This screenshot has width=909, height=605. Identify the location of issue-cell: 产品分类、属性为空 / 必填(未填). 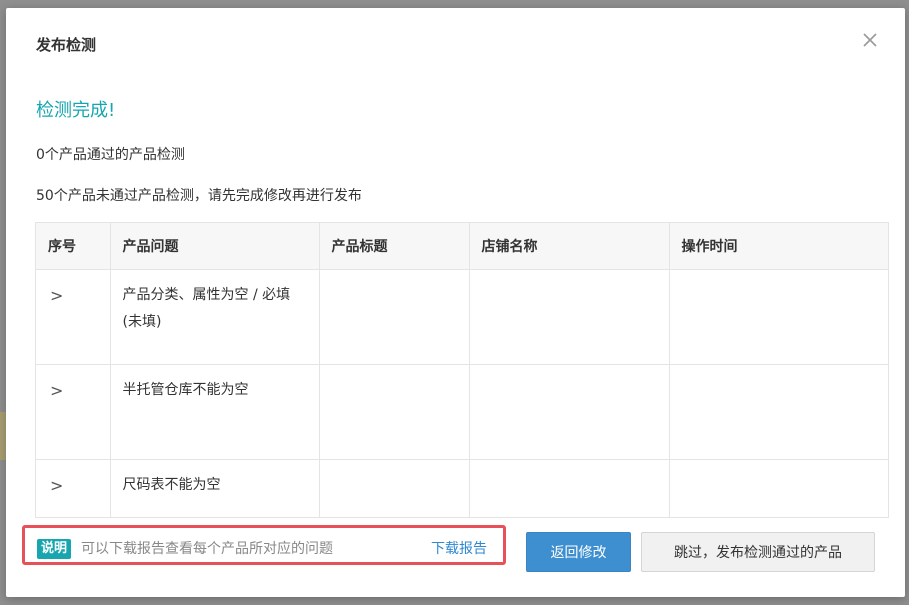
(215, 317).